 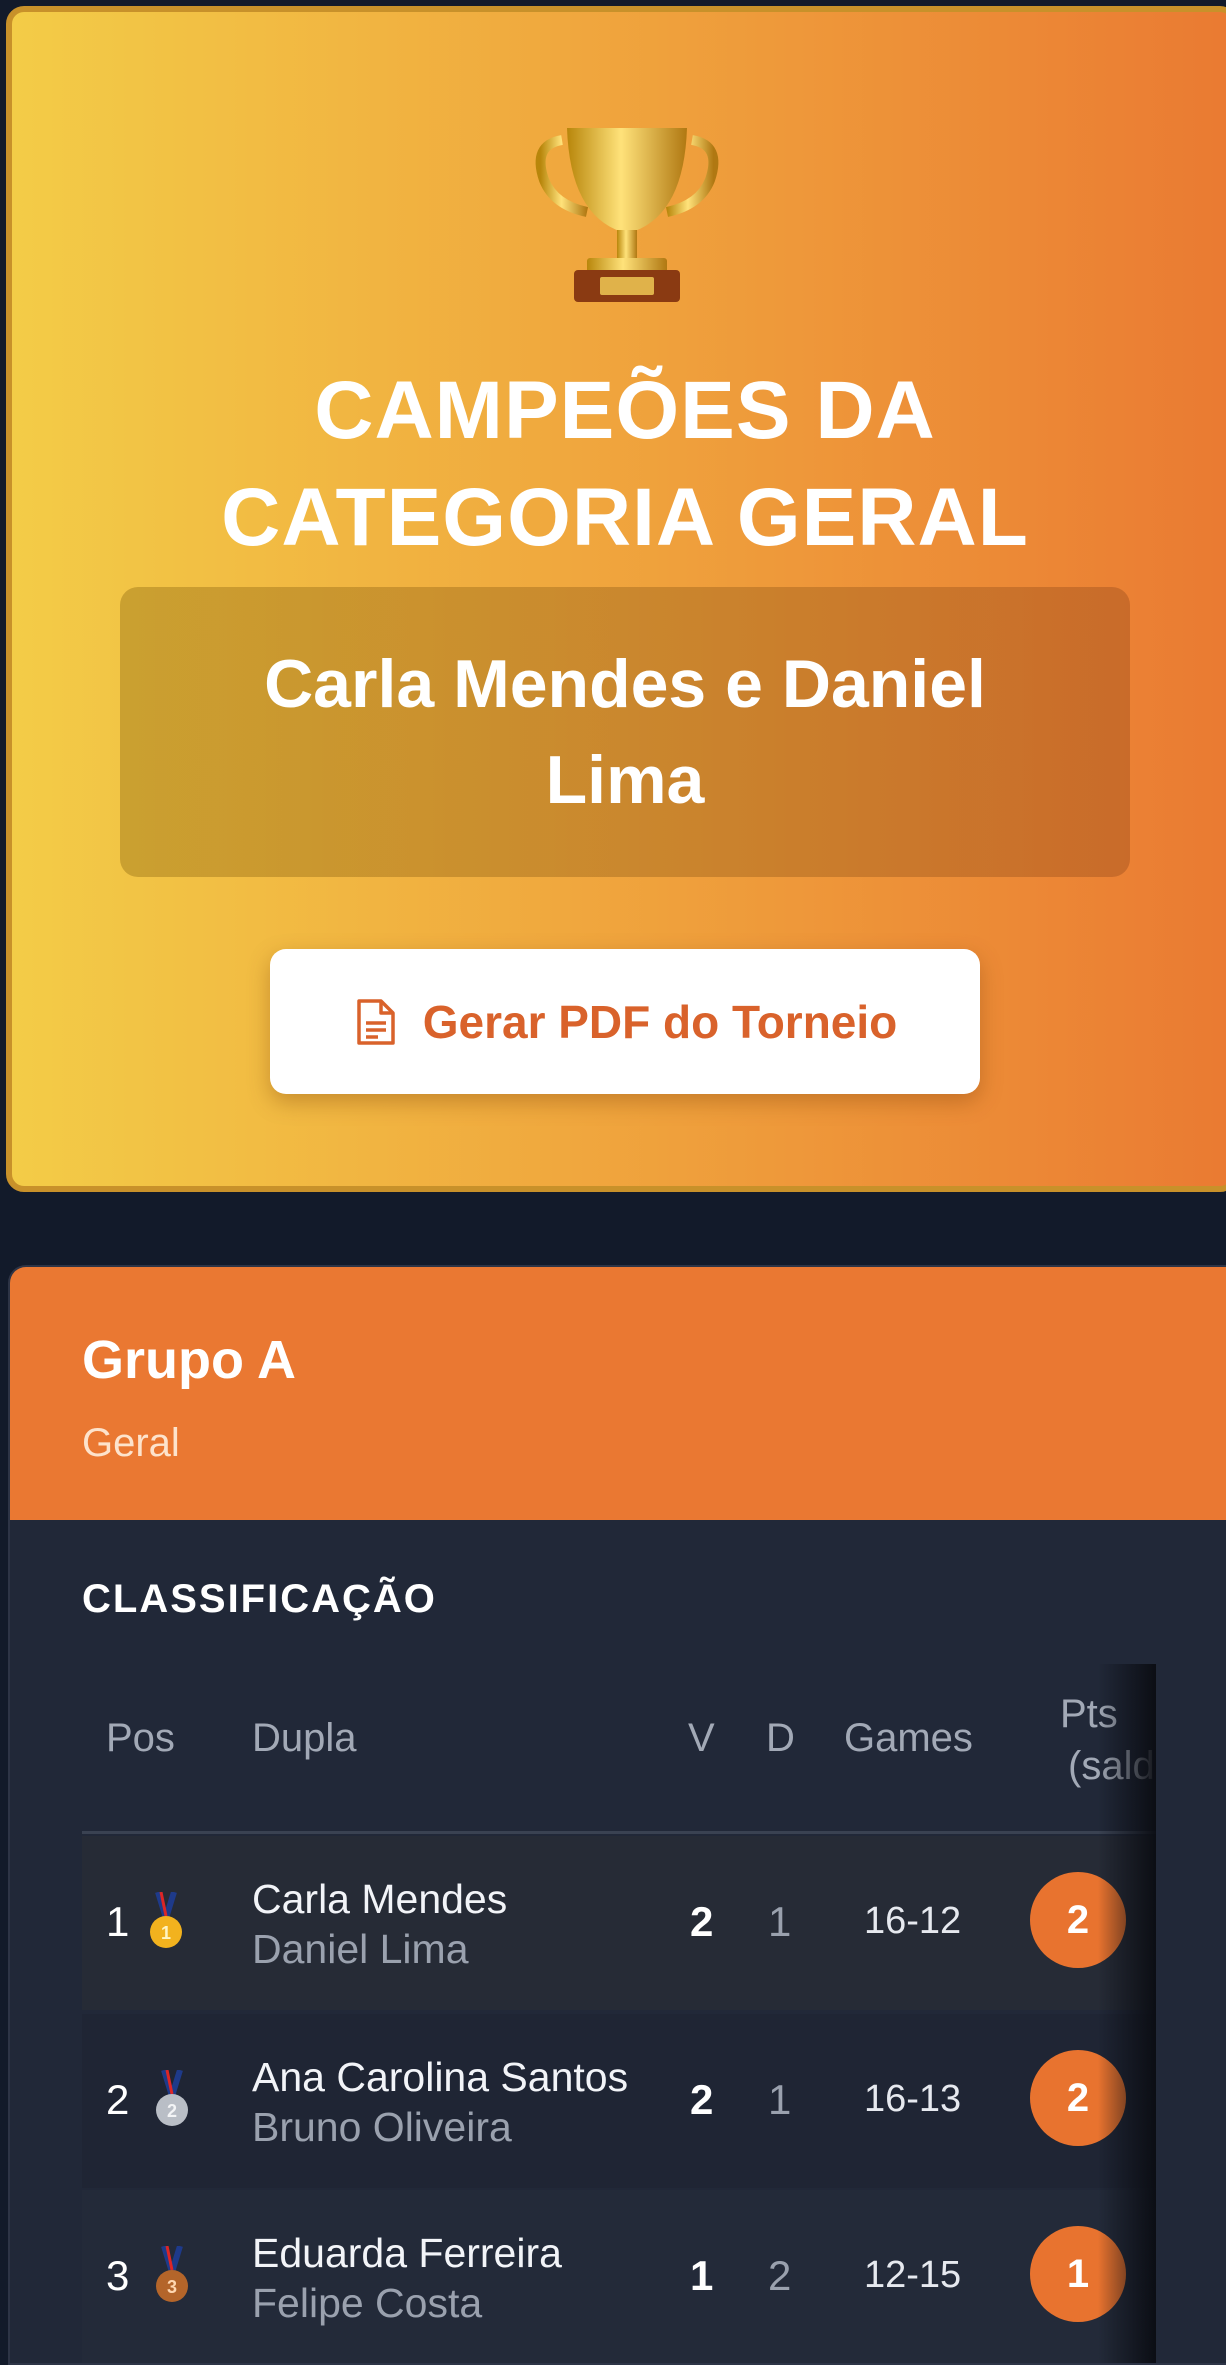 I want to click on group-title: Grupo A, so click(x=189, y=1360).